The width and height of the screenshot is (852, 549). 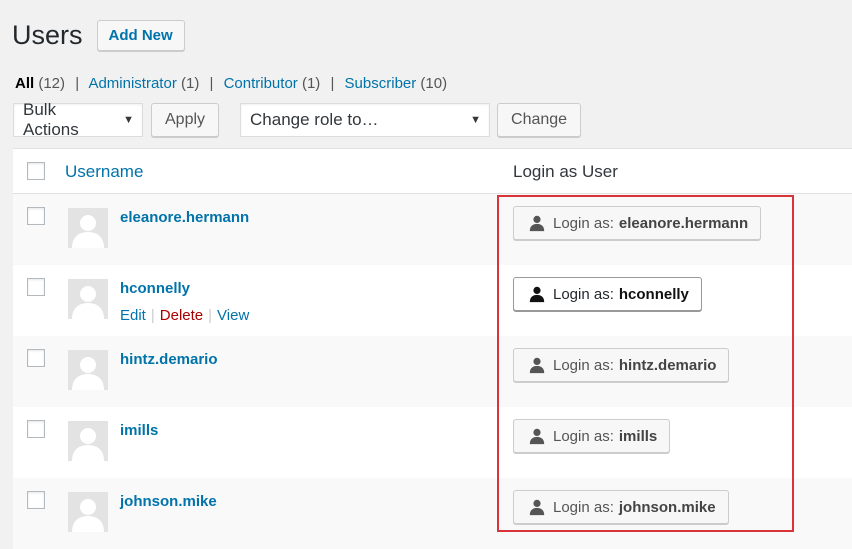 I want to click on login-as-button: Login as: hintz.demario, so click(x=621, y=365).